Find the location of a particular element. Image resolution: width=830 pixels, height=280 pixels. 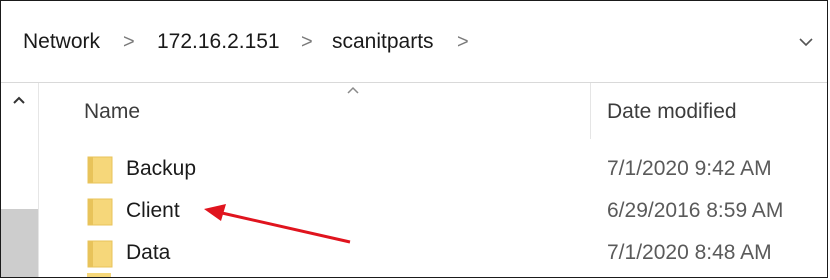

chevron-up-icon is located at coordinates (353, 90).